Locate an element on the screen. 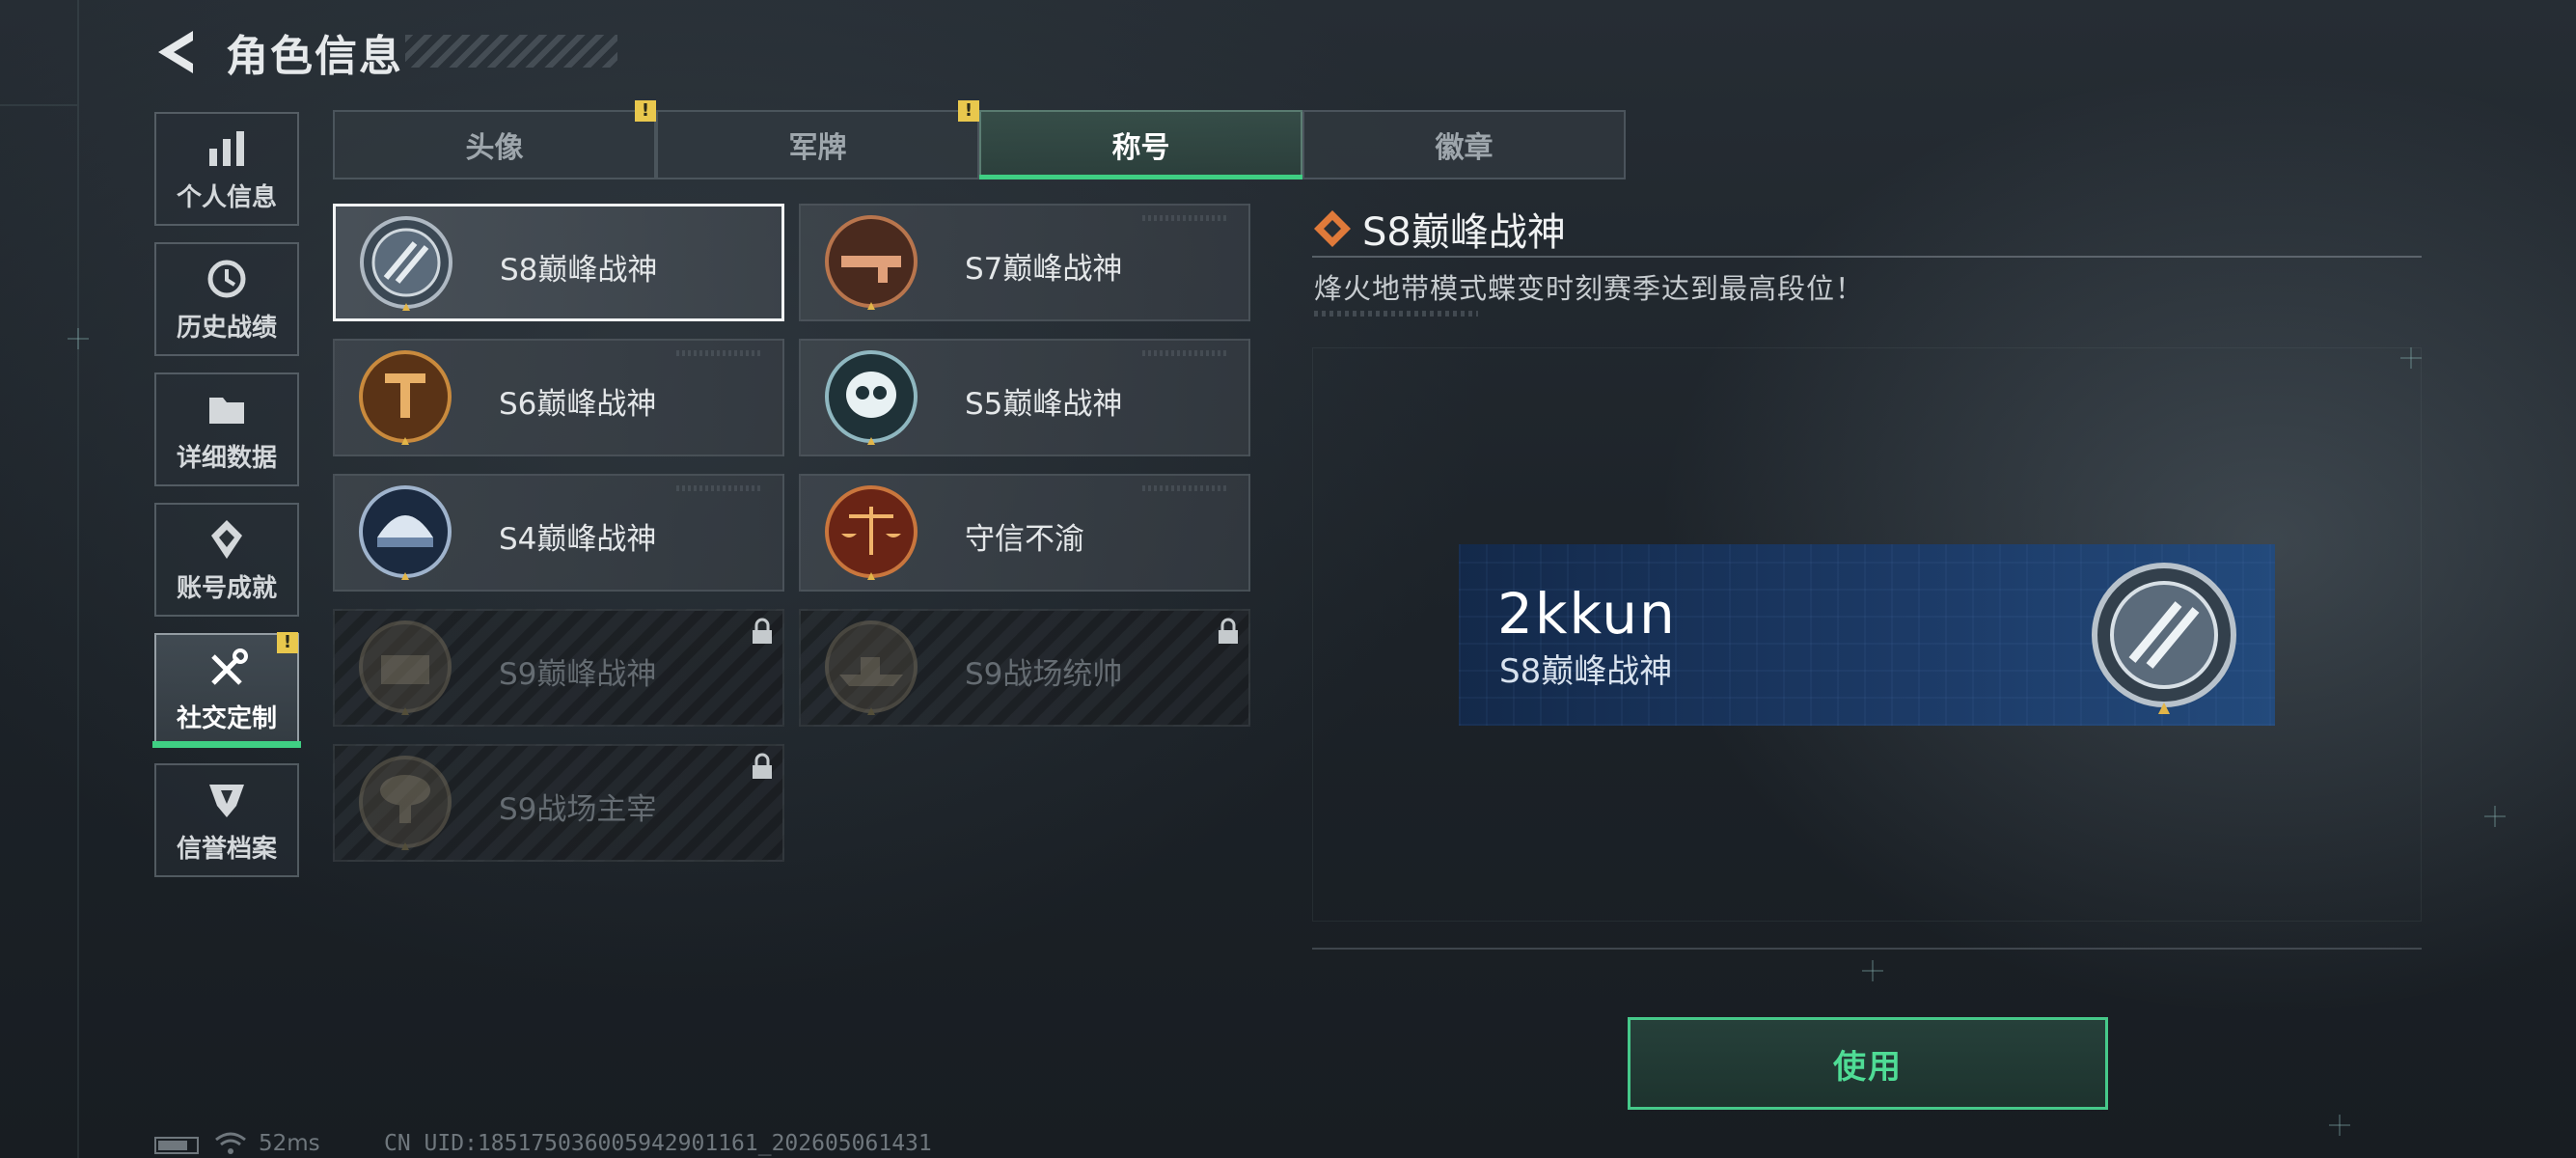  title-card-name: S8巅峰战神 is located at coordinates (579, 270).